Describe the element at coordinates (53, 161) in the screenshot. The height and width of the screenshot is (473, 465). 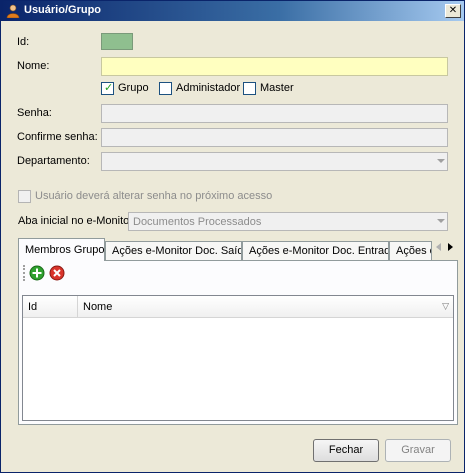
I see `departamento-label: Departamento:` at that location.